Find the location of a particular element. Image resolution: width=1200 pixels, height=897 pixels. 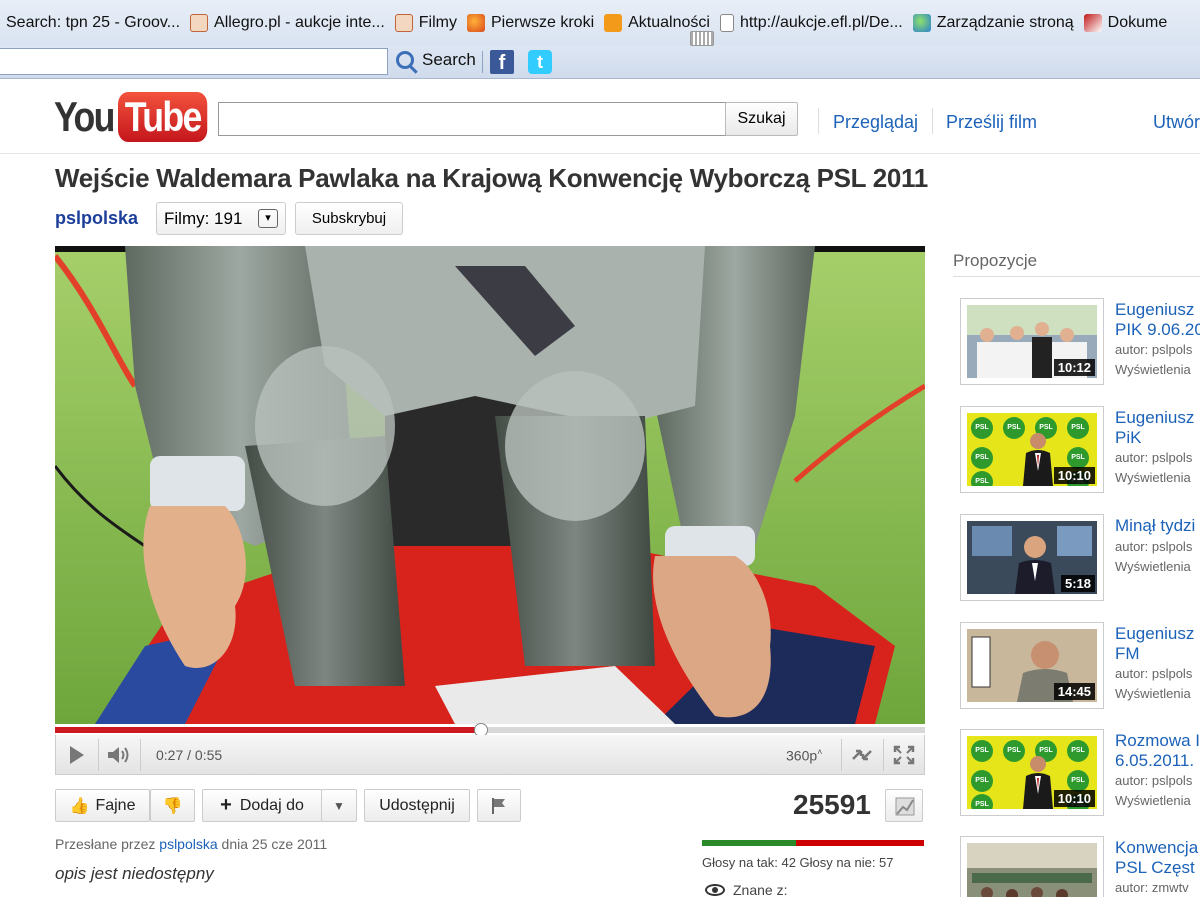

video-duration: 14:45 is located at coordinates (1074, 691).